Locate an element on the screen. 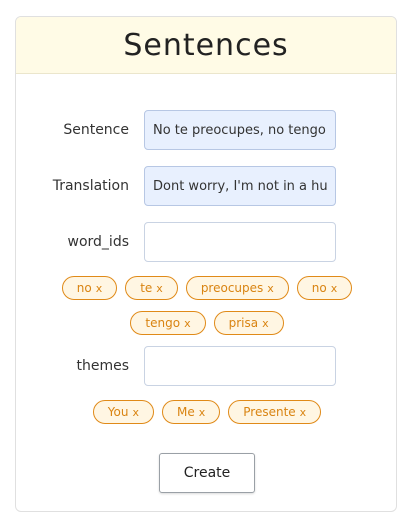 The height and width of the screenshot is (530, 412). word-ids-row: word_ids is located at coordinates (206, 242).